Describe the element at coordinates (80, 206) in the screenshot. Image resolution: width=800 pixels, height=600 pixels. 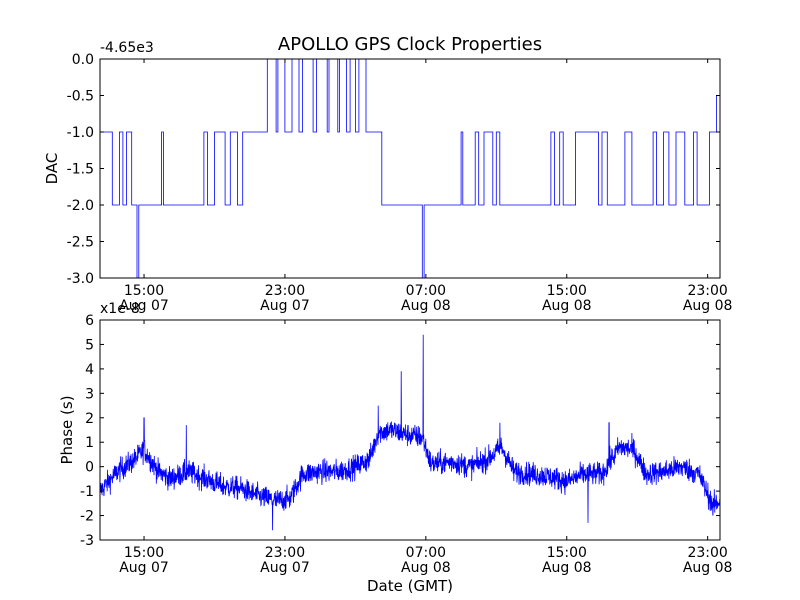
I see `y-tick-label: -2.0` at that location.